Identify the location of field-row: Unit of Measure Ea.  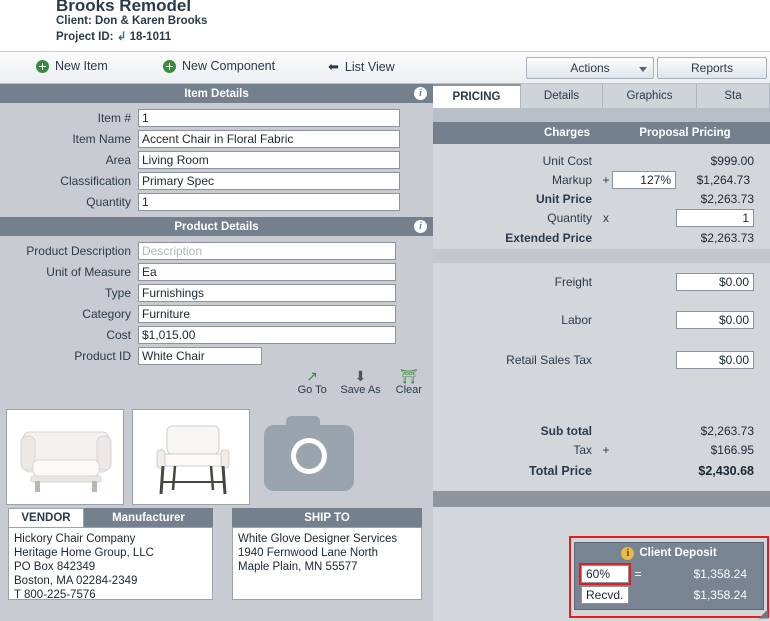
(216, 271).